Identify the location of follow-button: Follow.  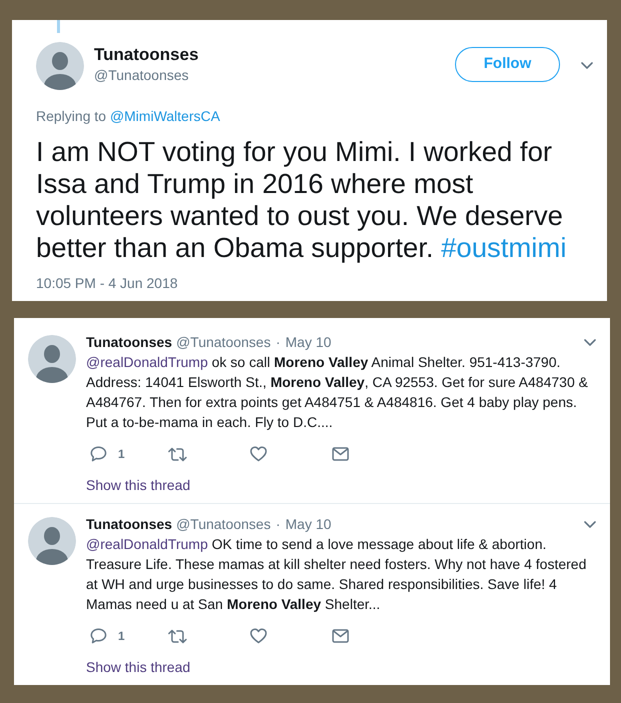
(507, 64).